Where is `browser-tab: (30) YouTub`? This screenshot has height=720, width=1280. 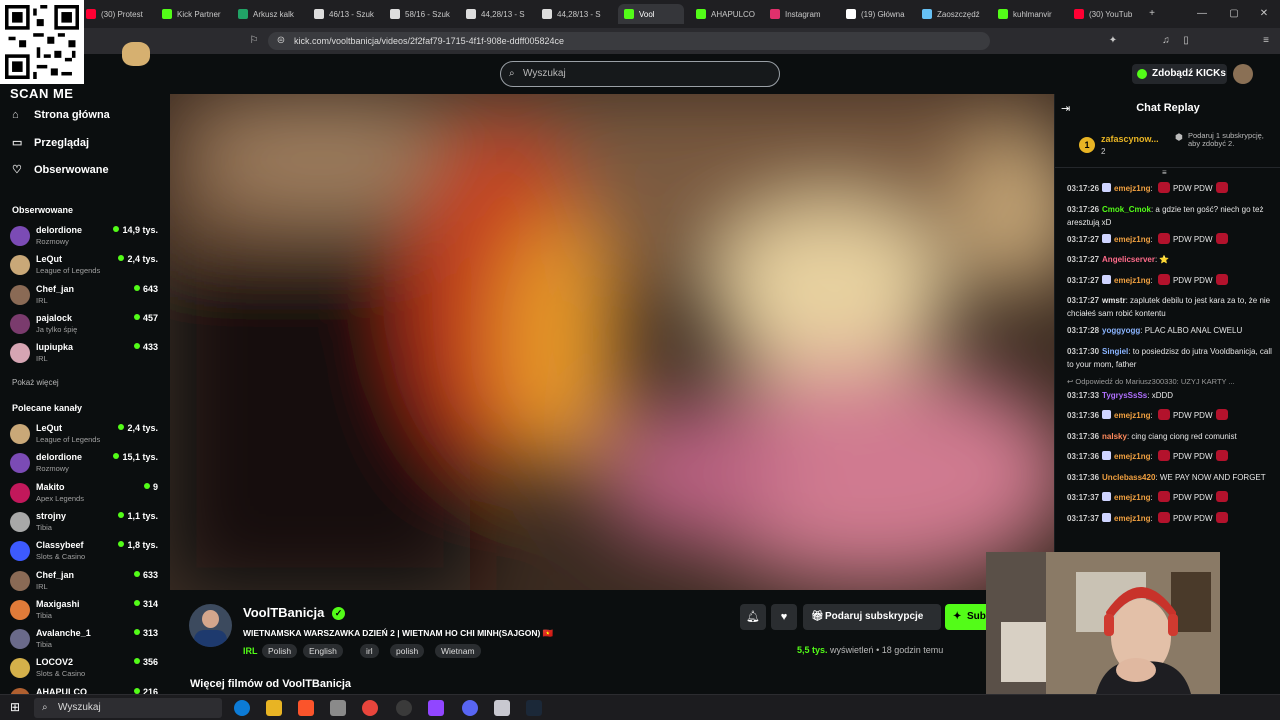 browser-tab: (30) YouTub is located at coordinates (1109, 14).